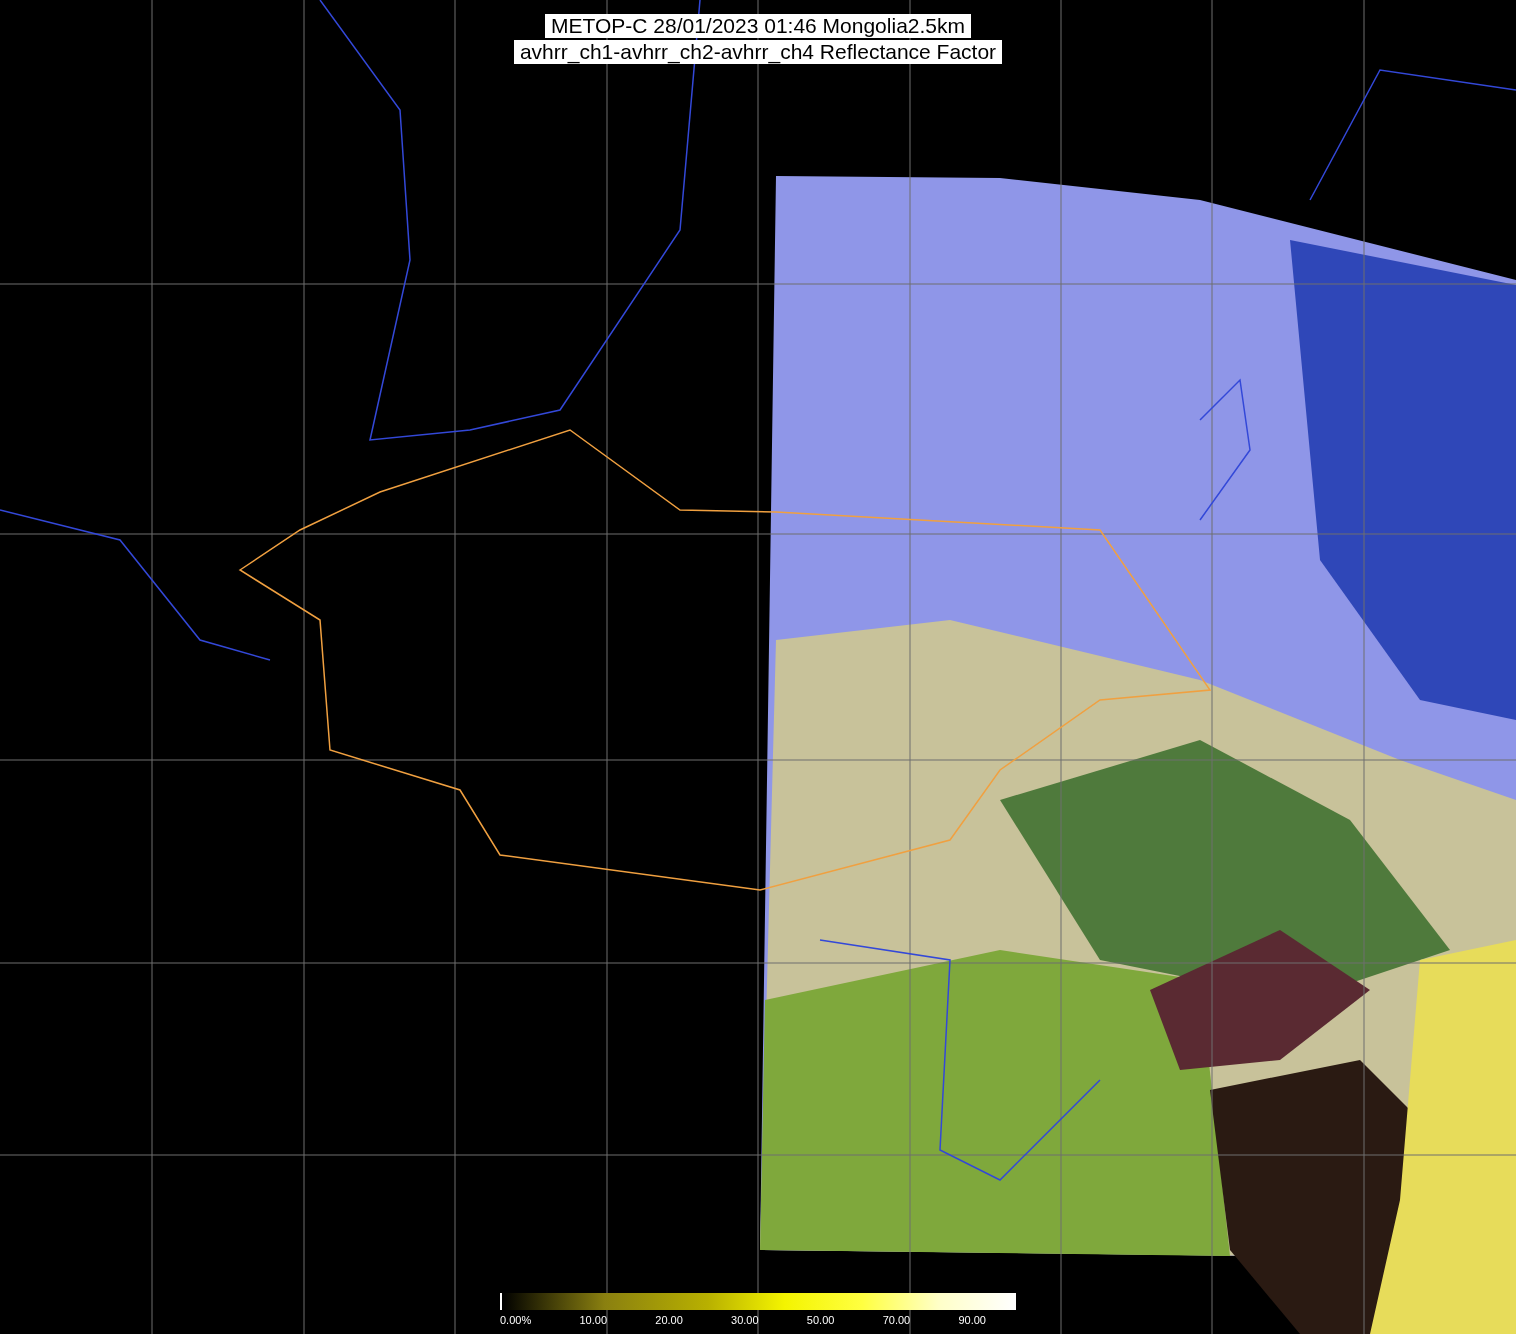  I want to click on scale-label: 20.00, so click(669, 1320).